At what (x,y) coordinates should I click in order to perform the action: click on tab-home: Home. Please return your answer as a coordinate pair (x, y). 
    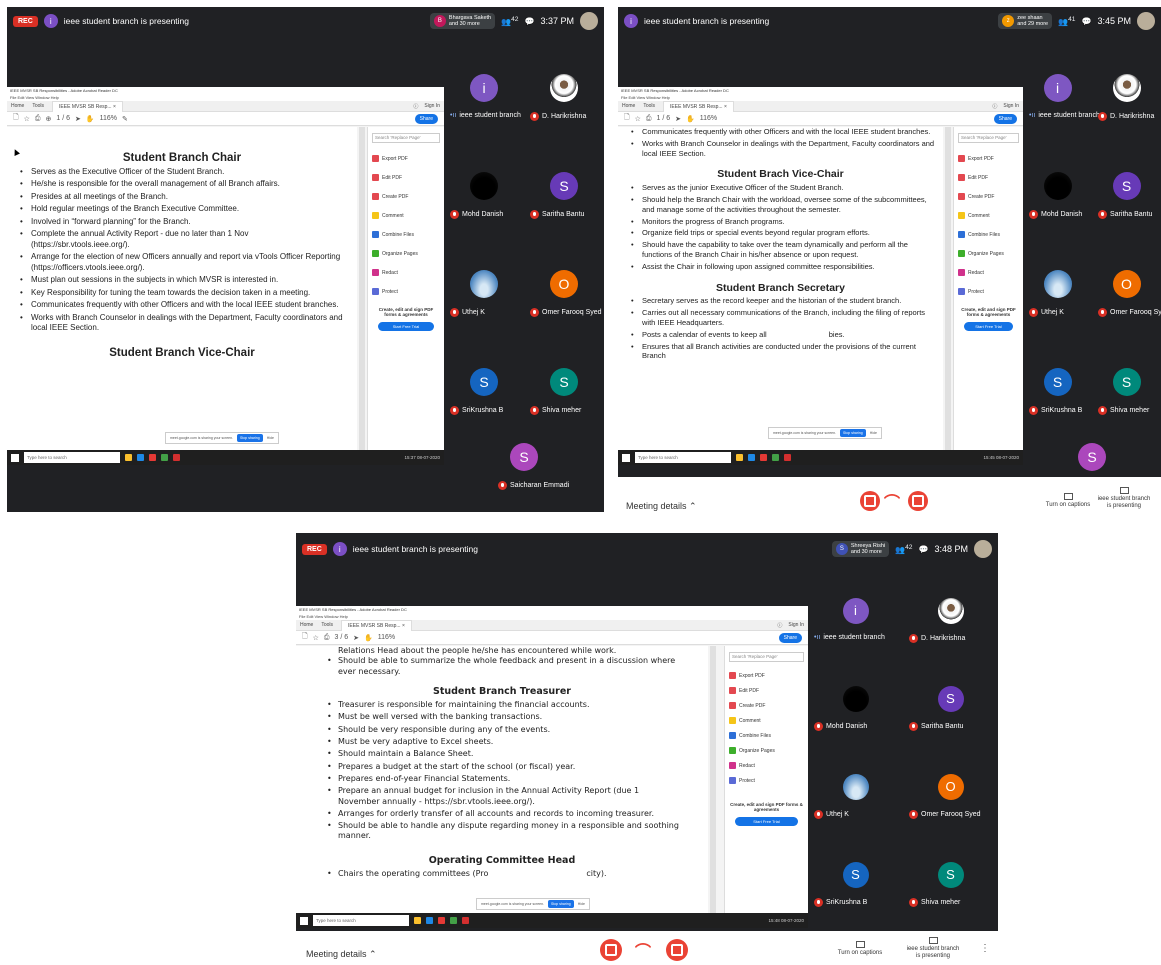
    Looking at the image, I should click on (17, 106).